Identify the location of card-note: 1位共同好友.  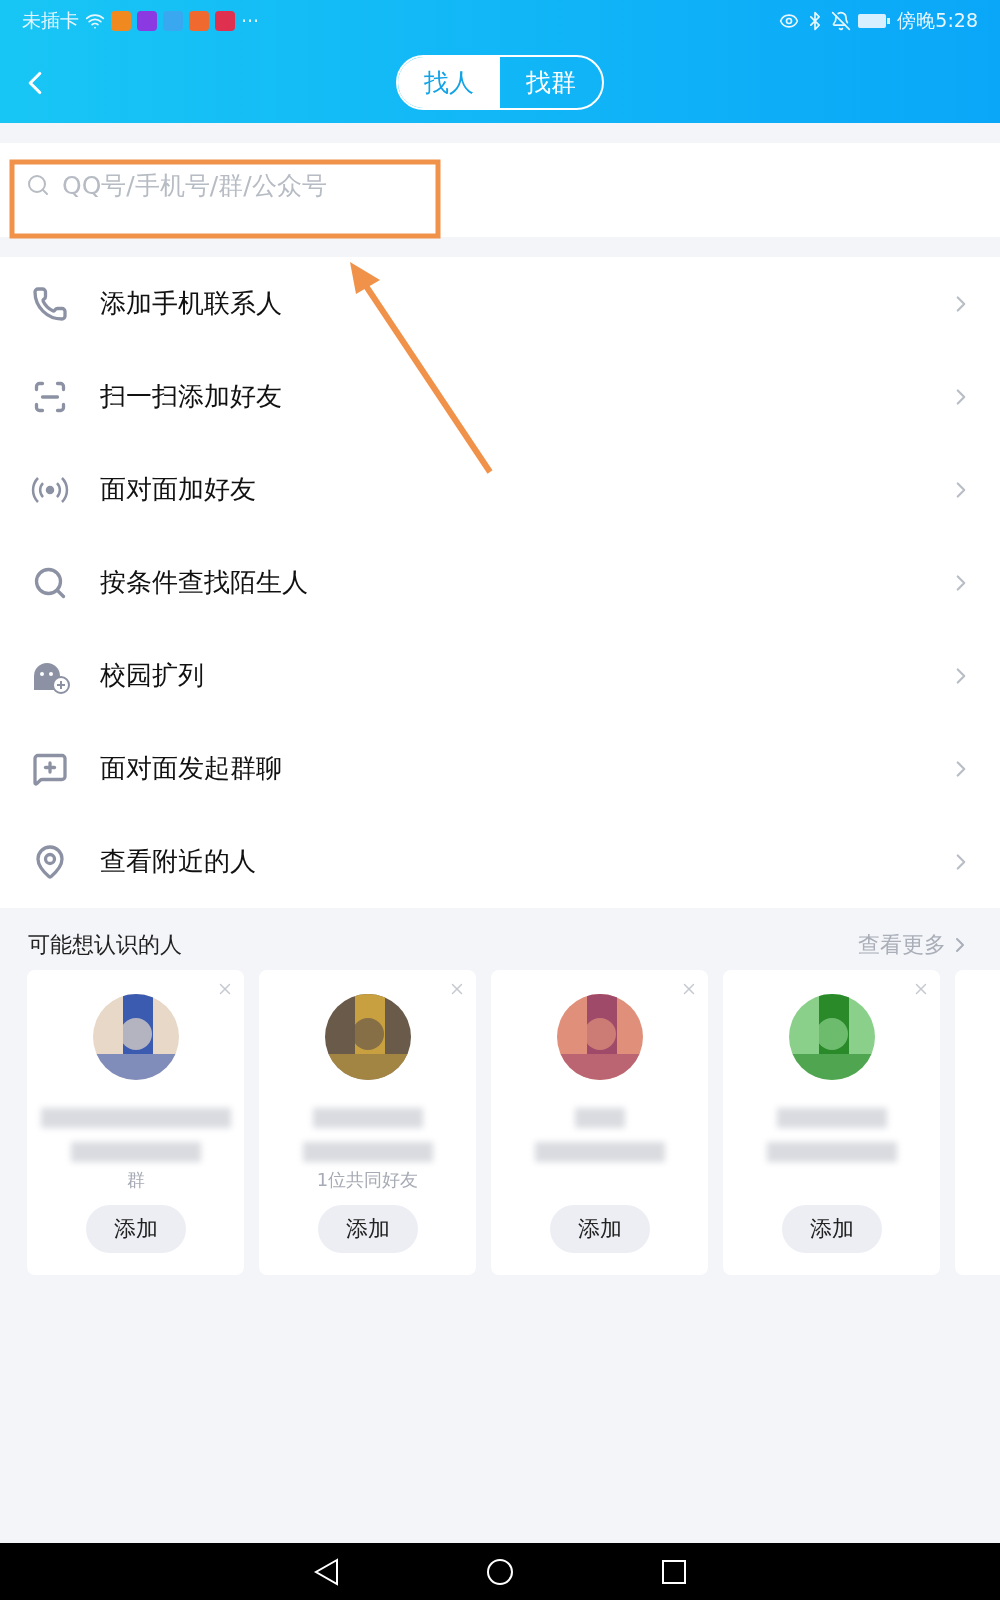
(367, 1180).